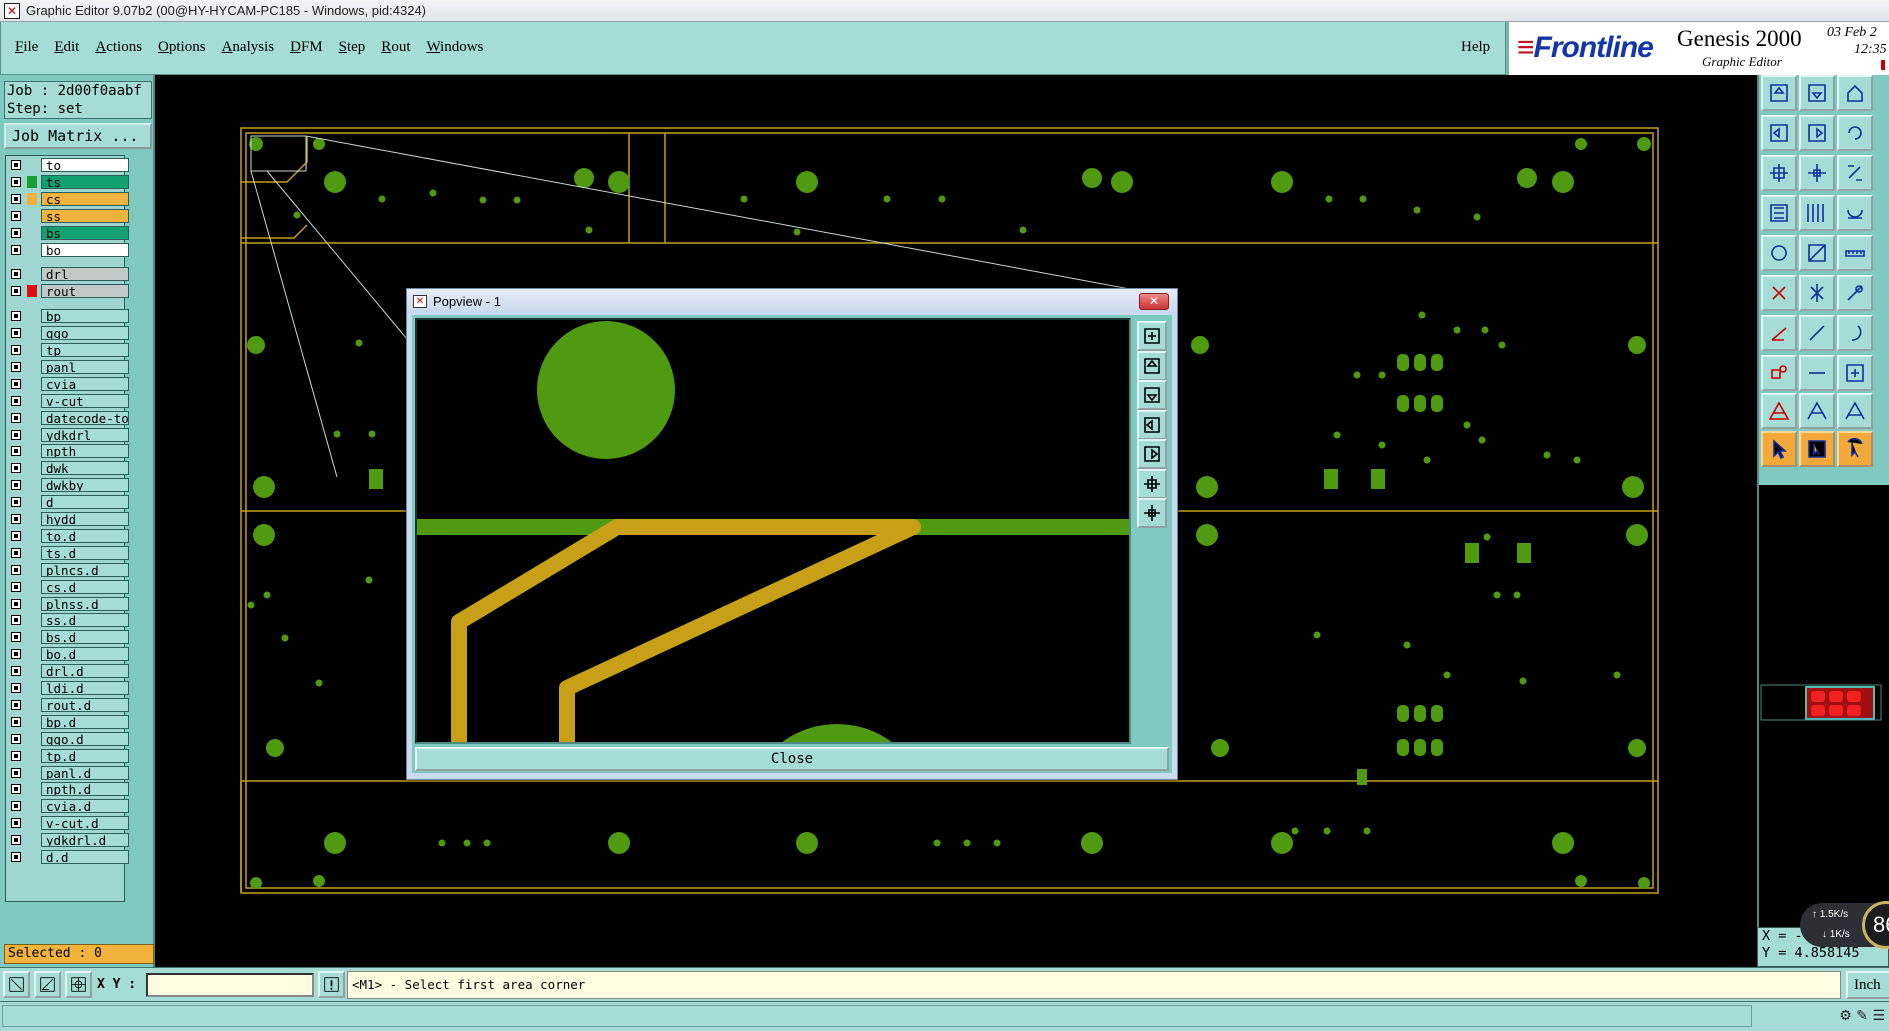 This screenshot has width=1889, height=1031. I want to click on layer-row: ss, so click(68, 215).